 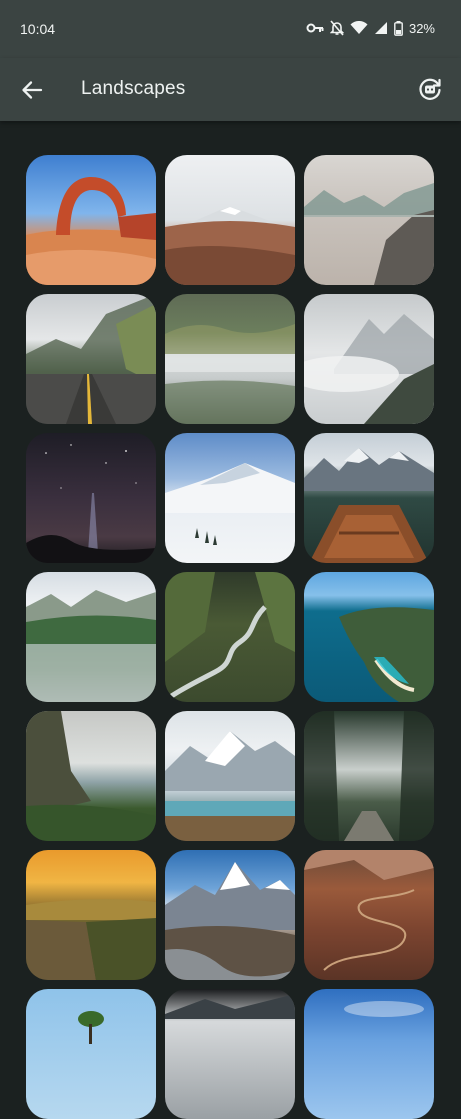 I want to click on wallpaper-tile-alpine-lake, so click(x=91, y=637).